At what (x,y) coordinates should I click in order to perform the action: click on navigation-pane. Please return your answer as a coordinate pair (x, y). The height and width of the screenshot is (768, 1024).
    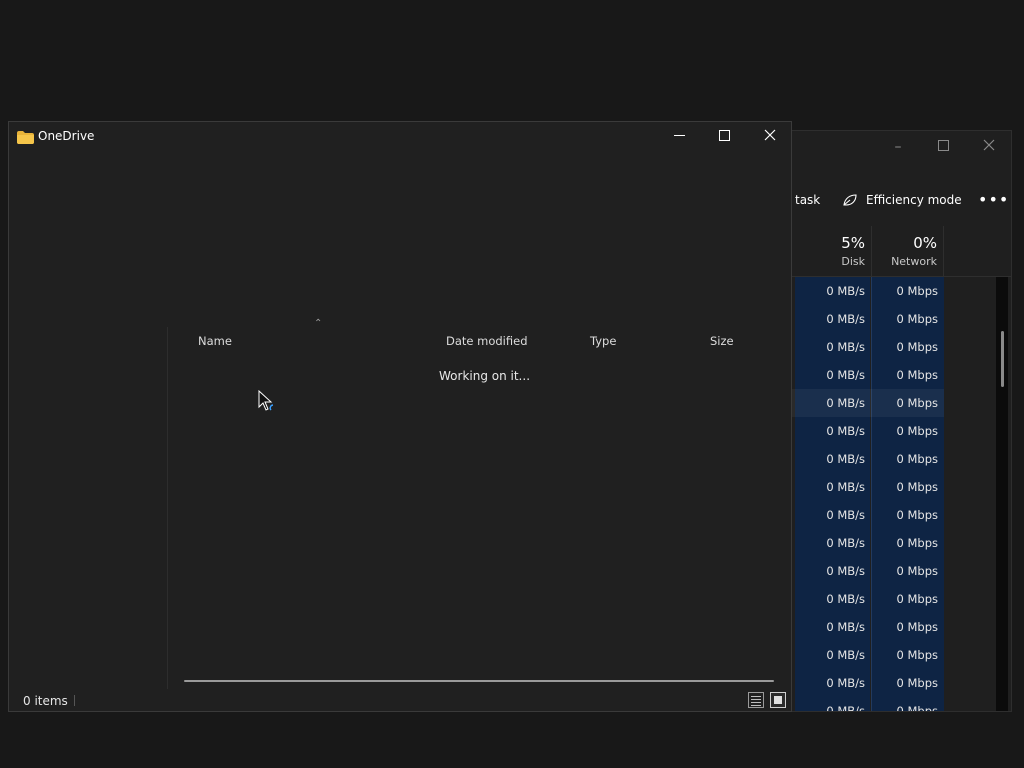
    Looking at the image, I should click on (88, 420).